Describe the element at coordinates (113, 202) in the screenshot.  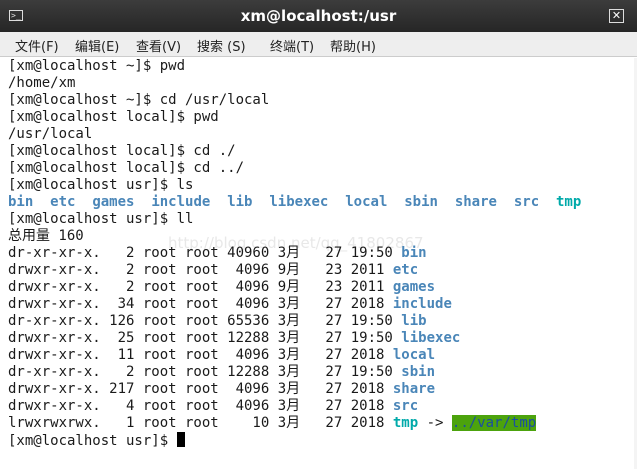
I see `ls-entry-games: games` at that location.